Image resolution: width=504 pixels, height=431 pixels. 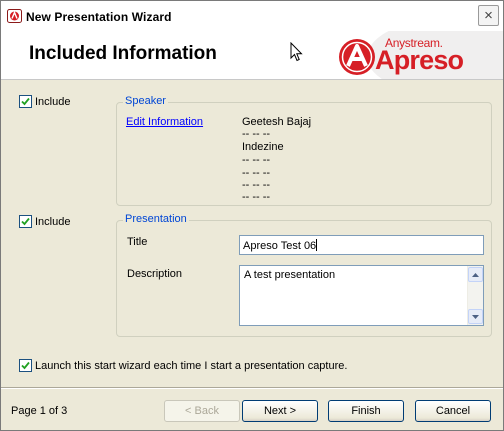 I want to click on page-indicator: Page 1 of 3, so click(x=39, y=411).